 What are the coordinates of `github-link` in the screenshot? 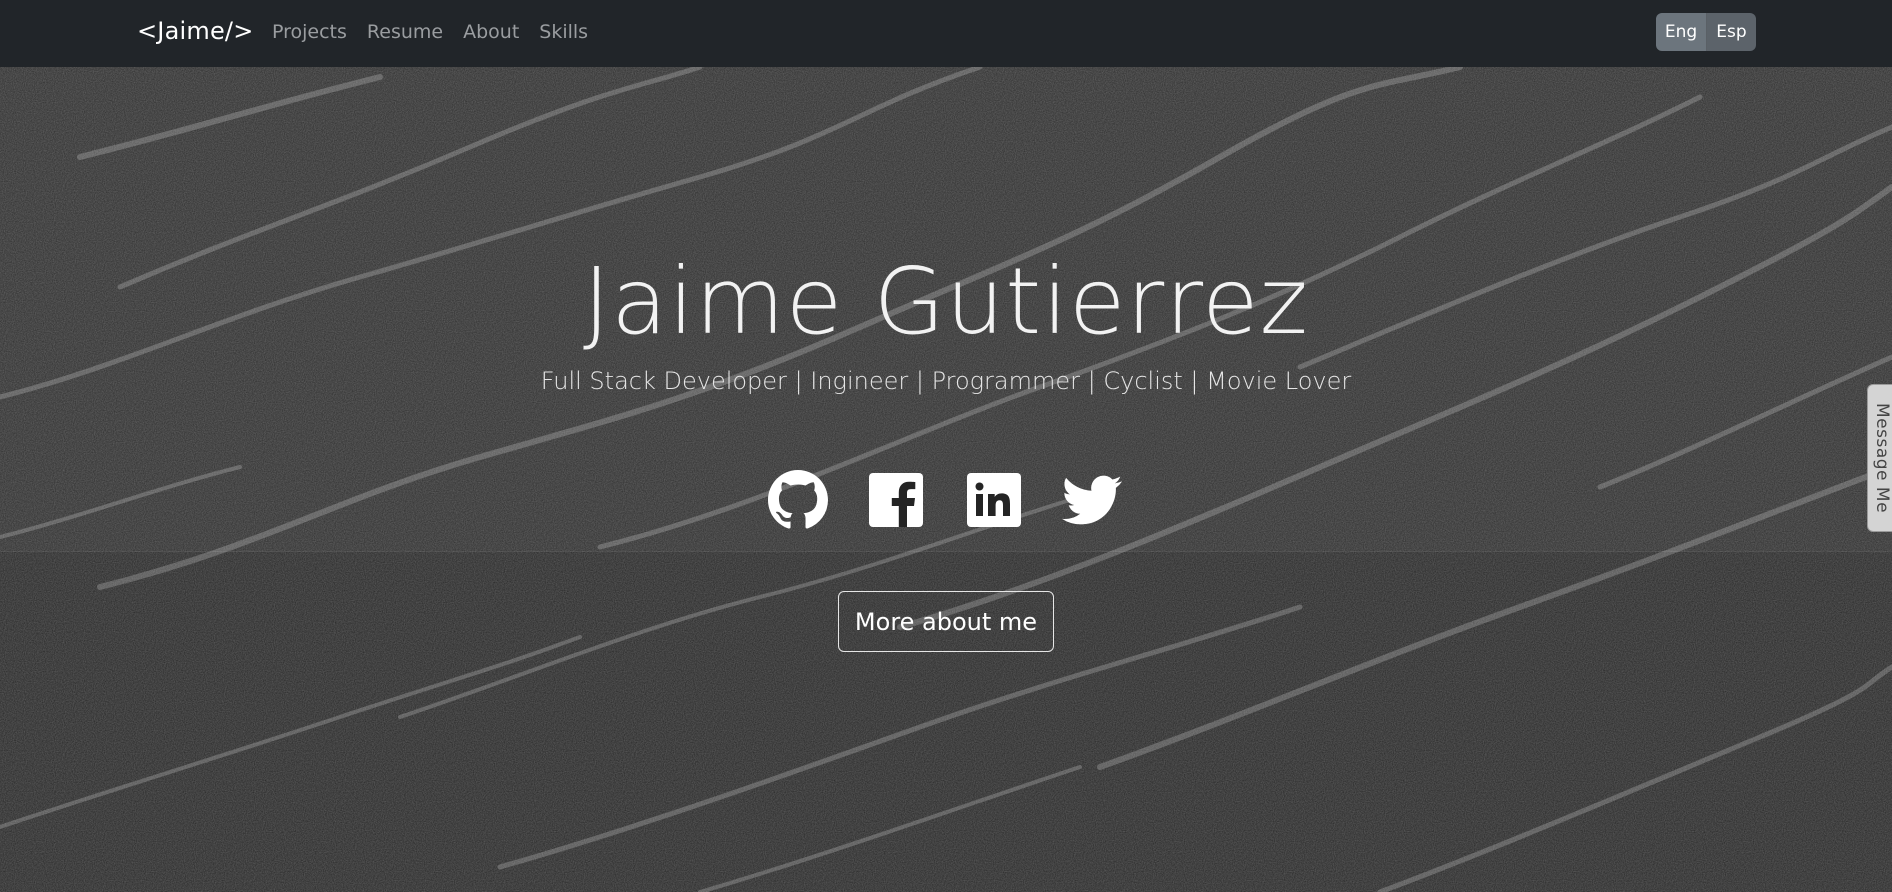 It's located at (798, 500).